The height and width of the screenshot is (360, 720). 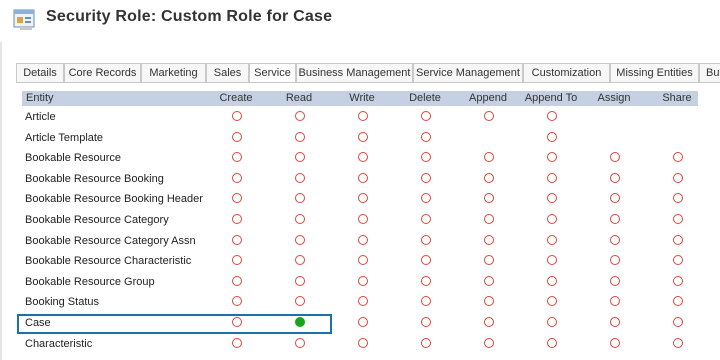 I want to click on tab-service-management: Service Management, so click(x=468, y=72).